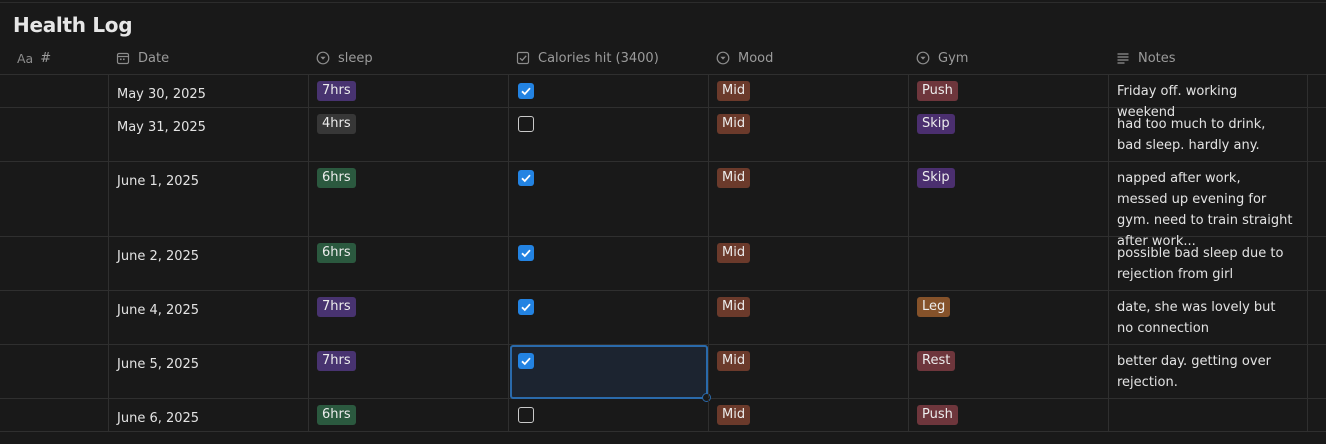  What do you see at coordinates (808, 58) in the screenshot?
I see `column-header-mood: Mood` at bounding box center [808, 58].